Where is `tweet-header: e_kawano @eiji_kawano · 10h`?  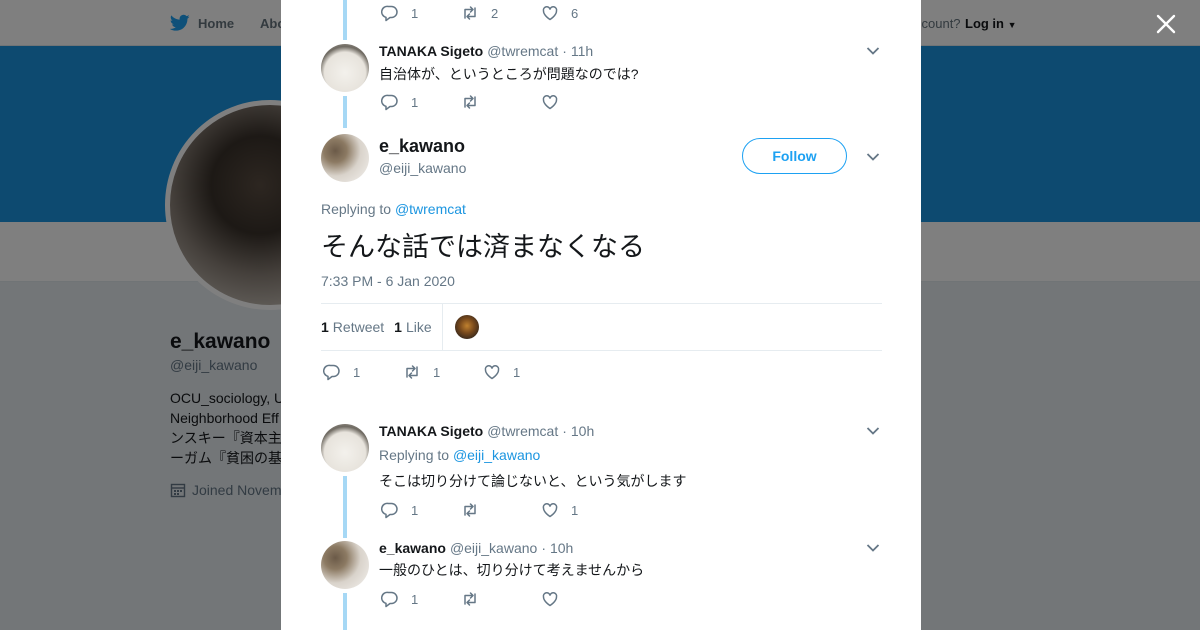
tweet-header: e_kawano @eiji_kawano · 10h is located at coordinates (476, 548).